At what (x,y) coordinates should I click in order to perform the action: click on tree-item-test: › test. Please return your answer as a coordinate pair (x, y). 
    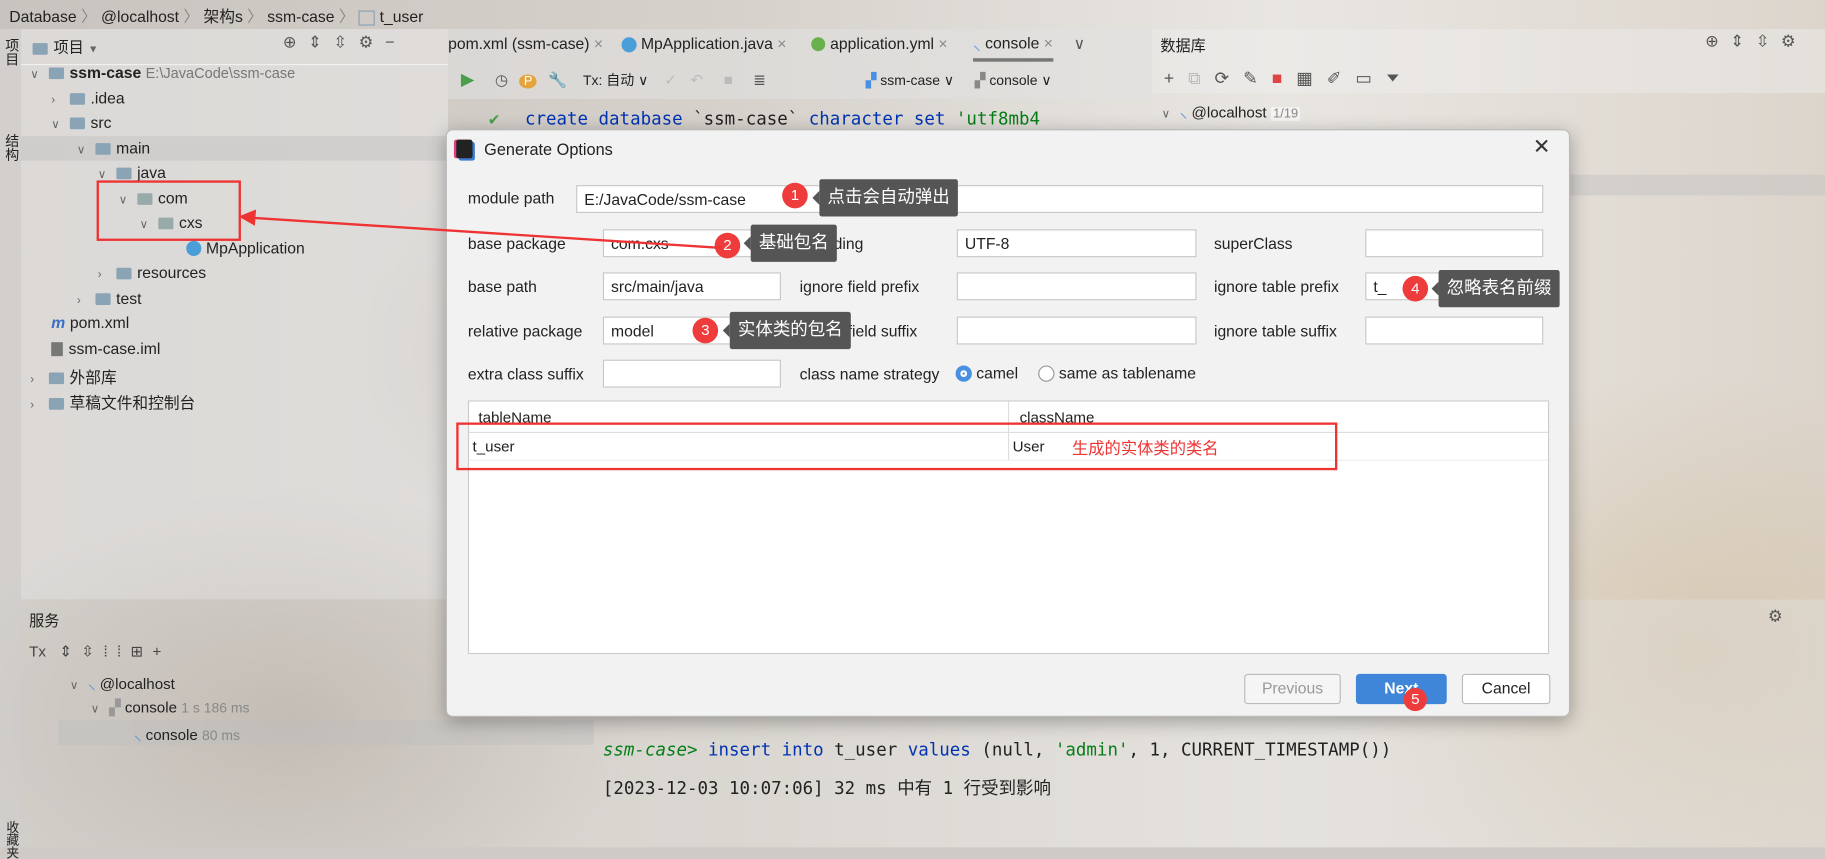
    Looking at the image, I should click on (109, 297).